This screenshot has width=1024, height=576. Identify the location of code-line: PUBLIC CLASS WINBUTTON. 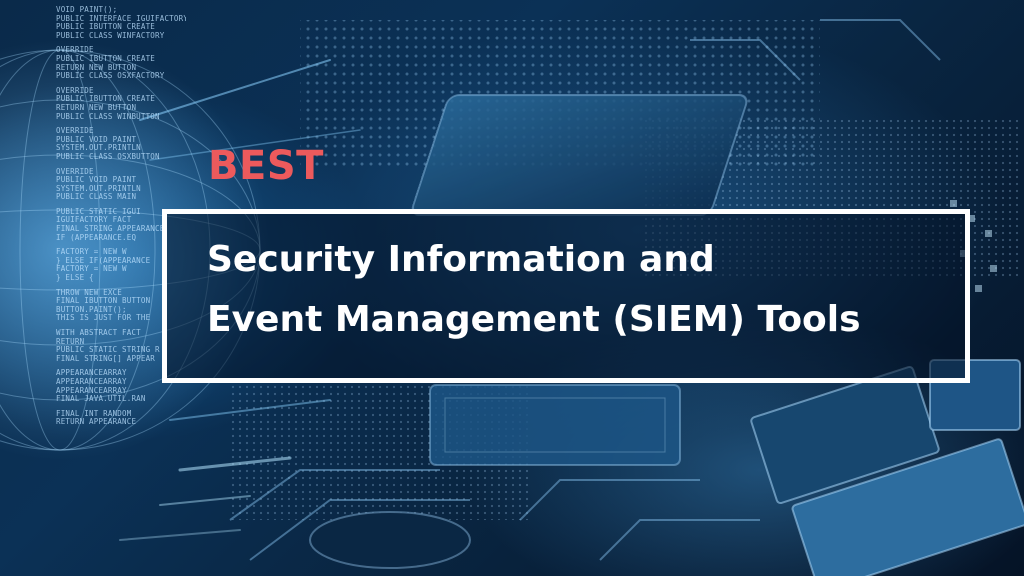
(108, 116).